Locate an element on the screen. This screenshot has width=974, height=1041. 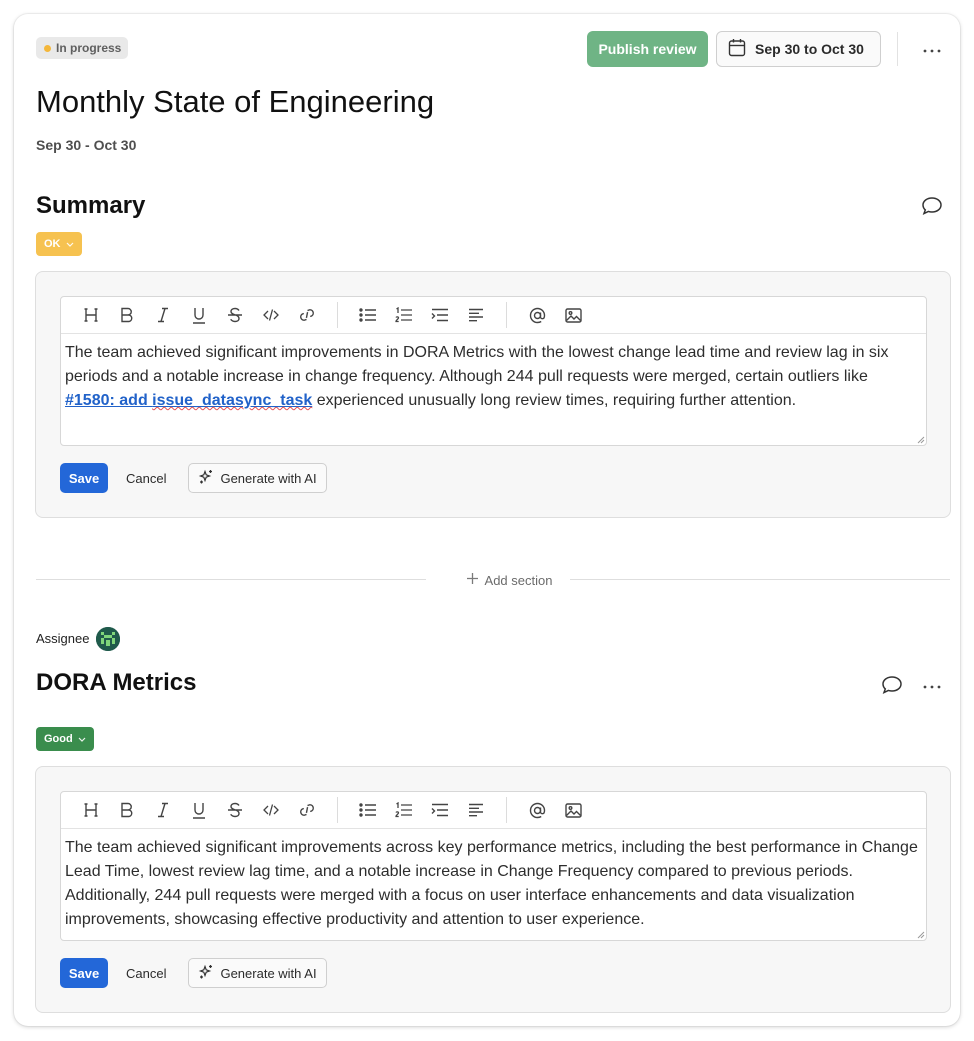
section-title-summary: Summary is located at coordinates (91, 205).